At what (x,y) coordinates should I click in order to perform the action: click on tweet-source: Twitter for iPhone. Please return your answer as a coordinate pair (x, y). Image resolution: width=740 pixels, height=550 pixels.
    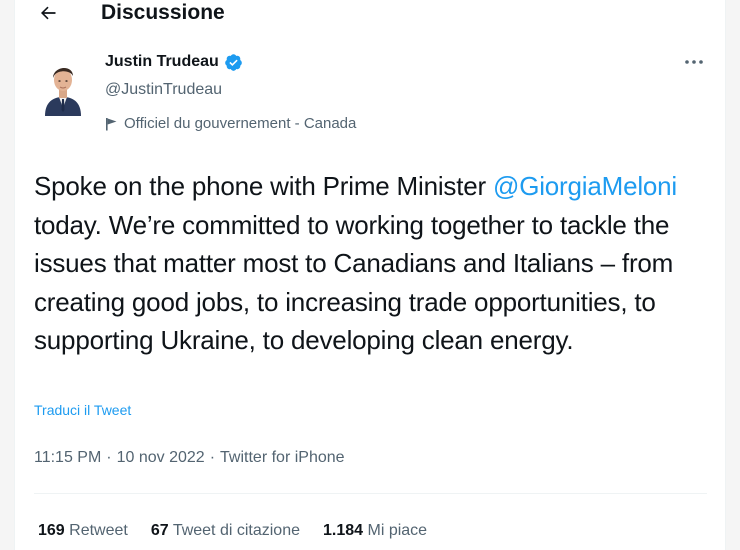
    Looking at the image, I should click on (282, 458).